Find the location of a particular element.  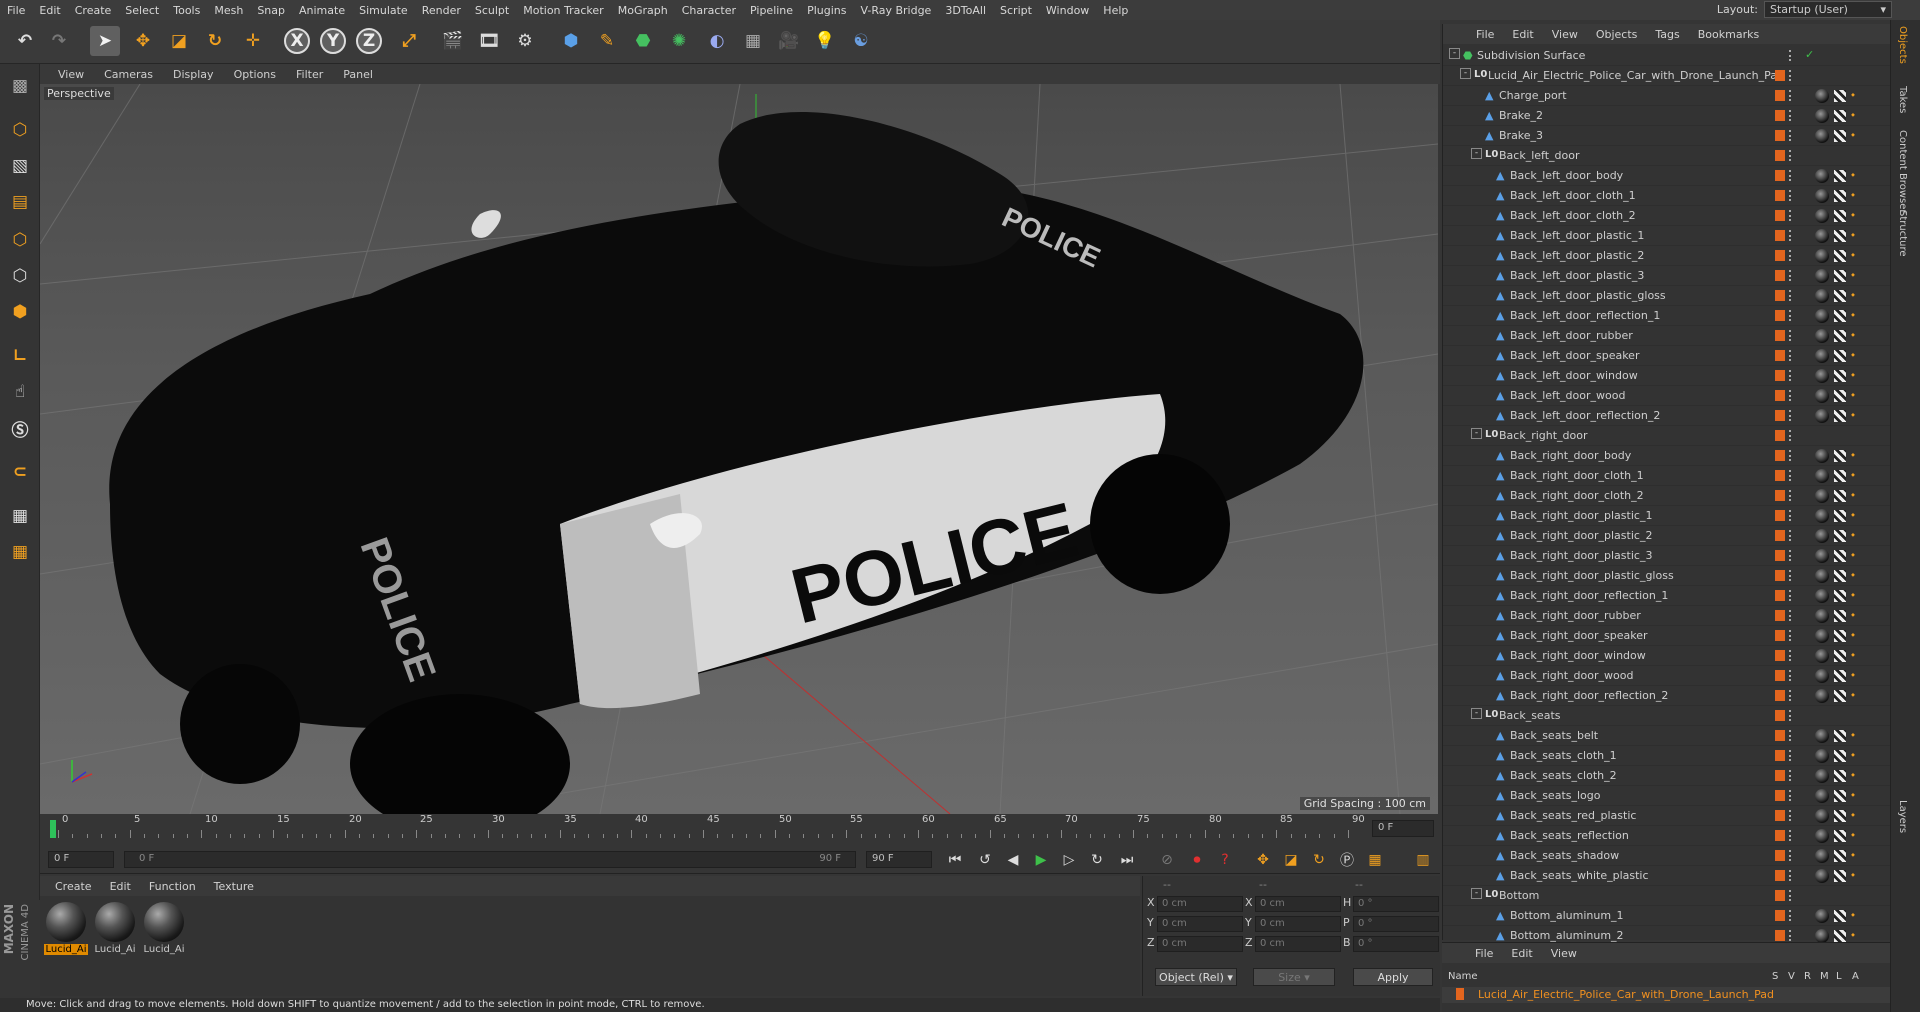

move-icon: ✥ is located at coordinates (143, 41).